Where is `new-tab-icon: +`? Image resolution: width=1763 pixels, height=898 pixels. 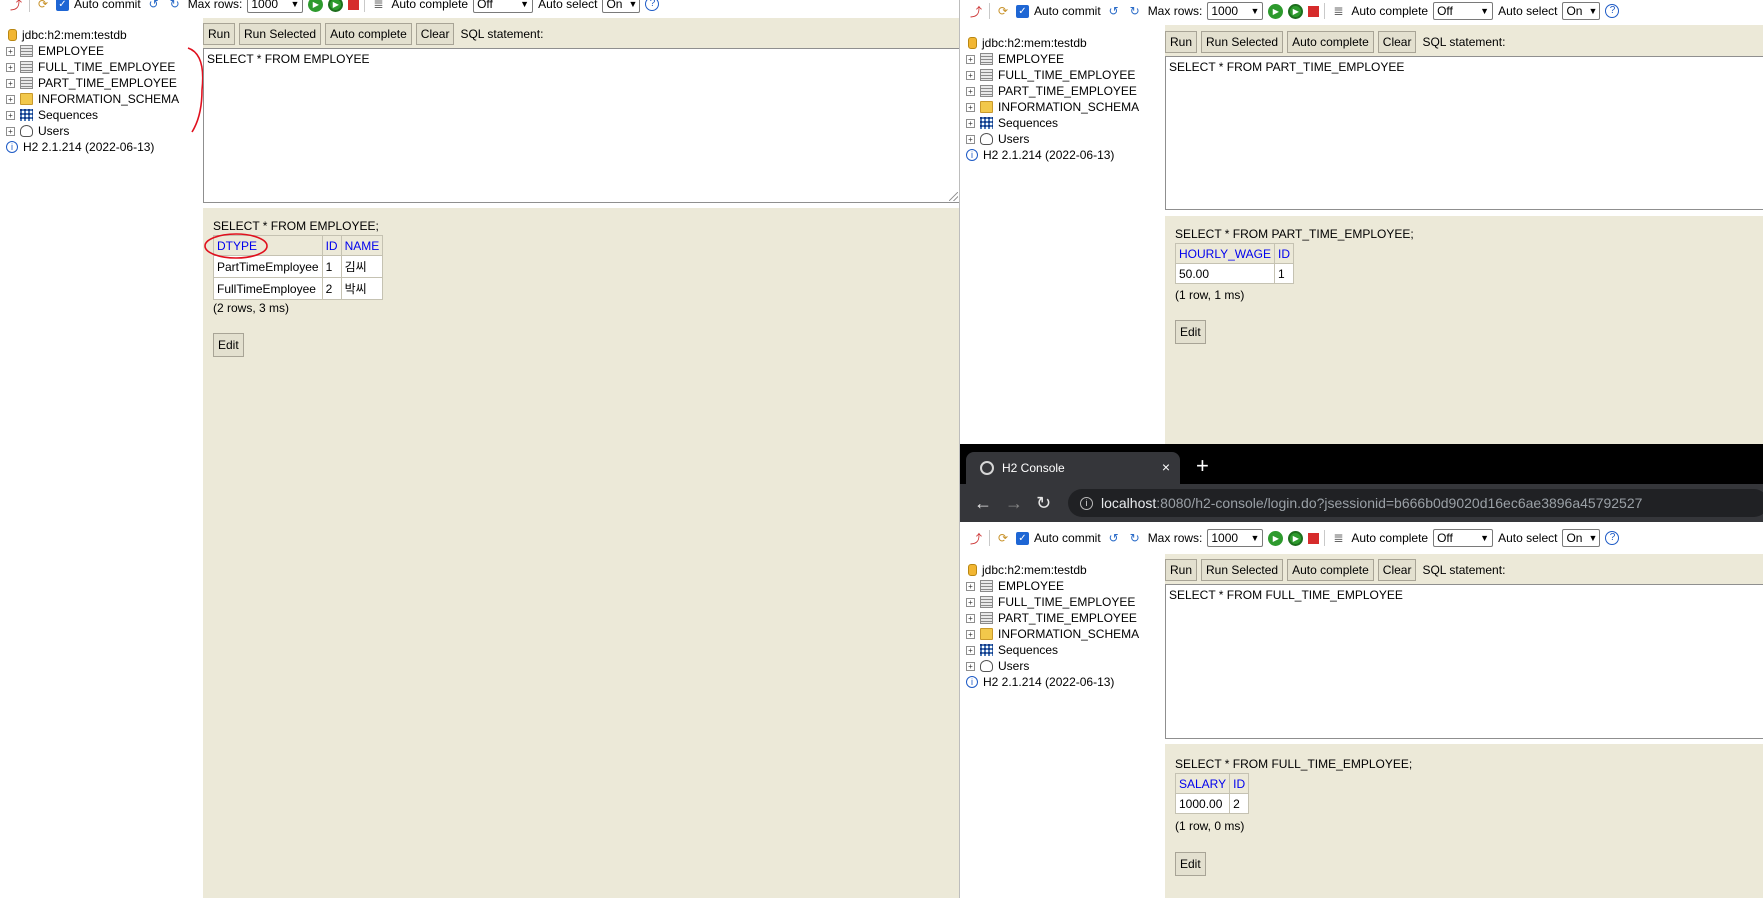 new-tab-icon: + is located at coordinates (1202, 466).